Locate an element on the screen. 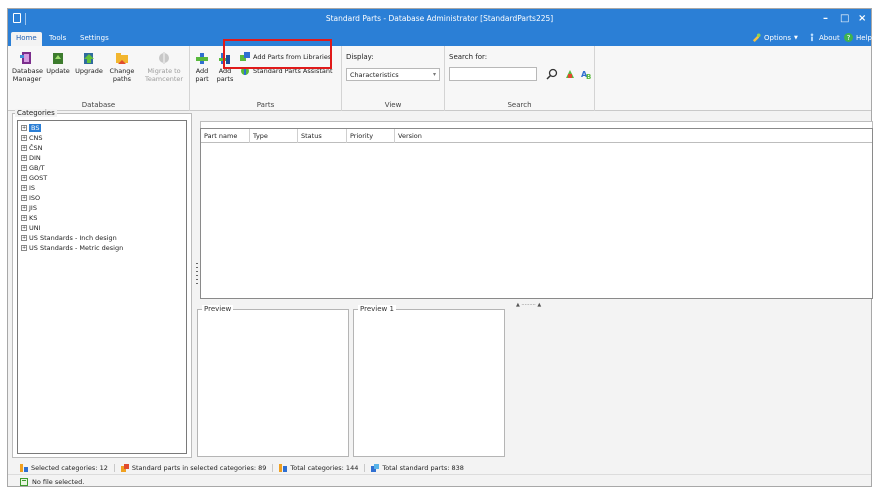 The width and height of the screenshot is (879, 497). tree-item-jis: + JIS is located at coordinates (29, 208).